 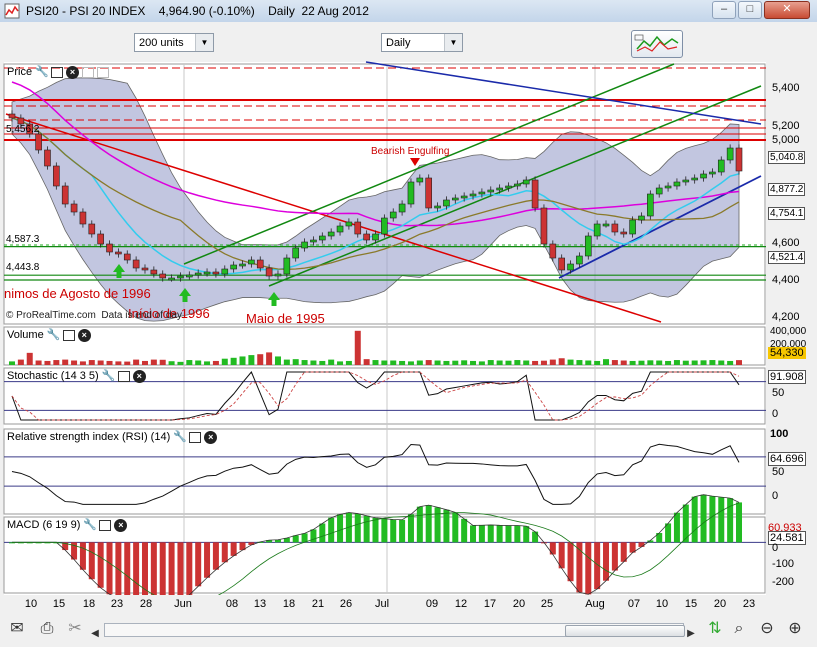 I want to click on scroll-left-button: ◀, so click(x=95, y=634).